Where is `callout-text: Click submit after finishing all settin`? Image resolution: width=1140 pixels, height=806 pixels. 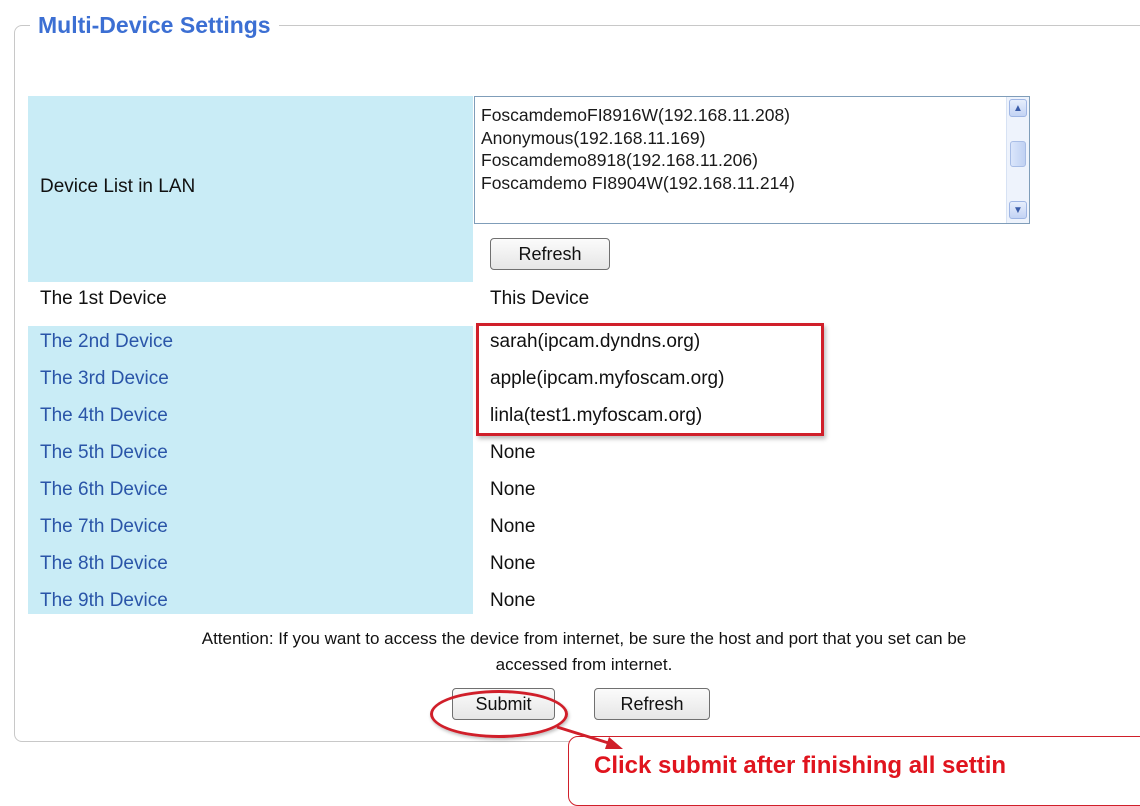
callout-text: Click submit after finishing all settin is located at coordinates (800, 765).